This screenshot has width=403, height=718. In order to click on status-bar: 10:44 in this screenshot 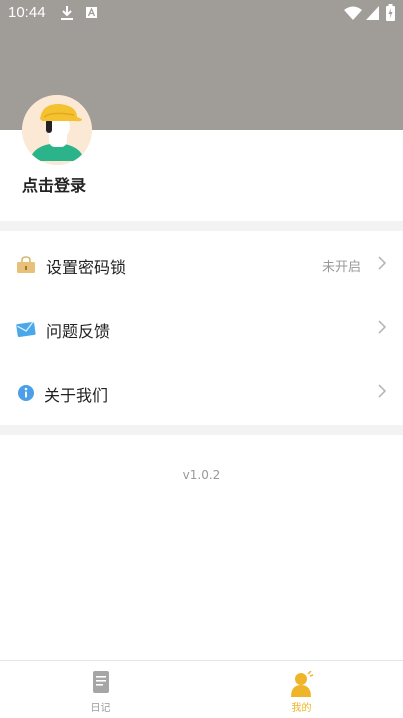, I will do `click(201, 14)`.